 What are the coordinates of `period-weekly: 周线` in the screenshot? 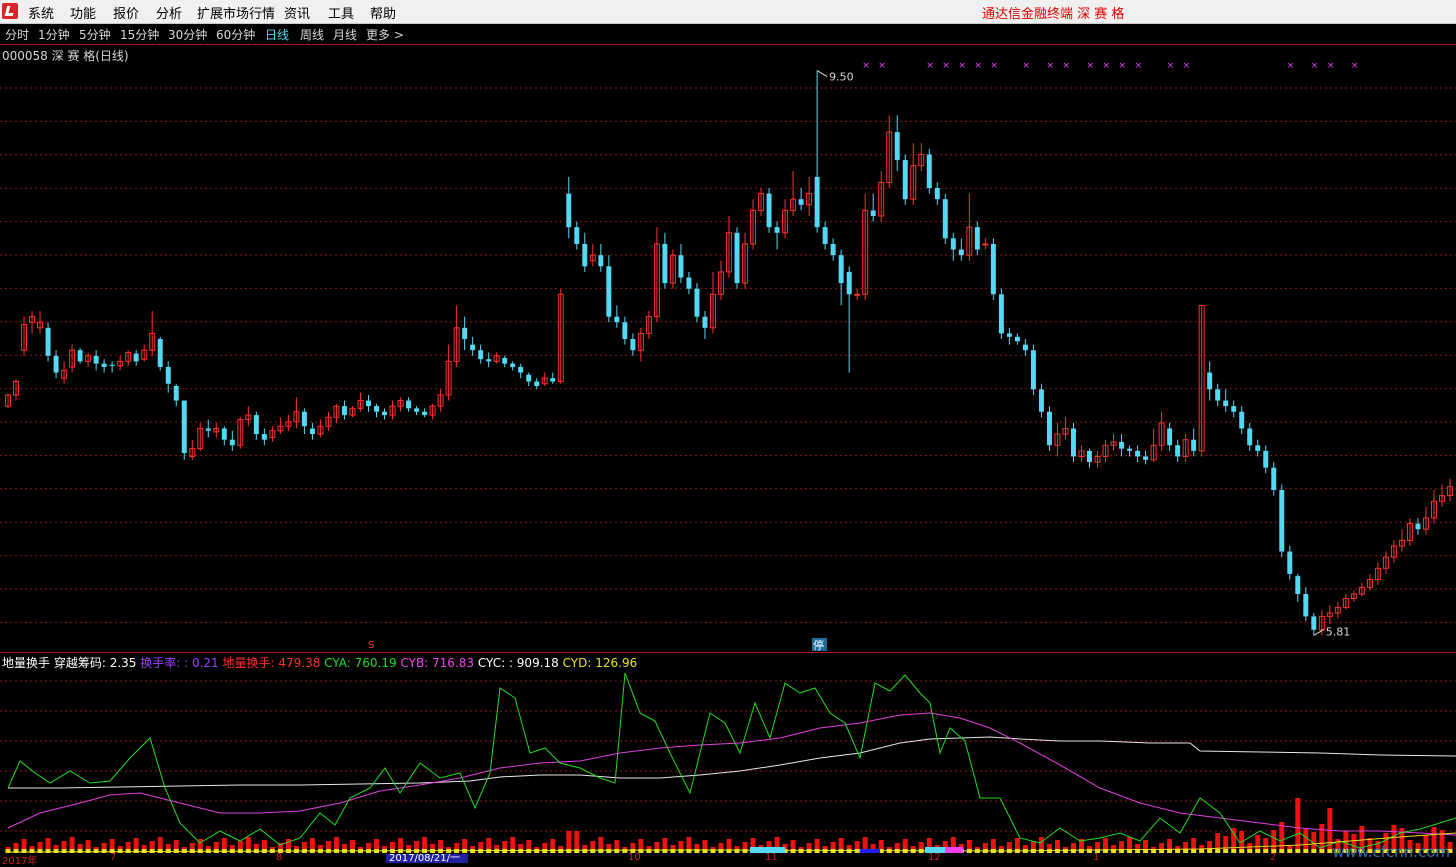 It's located at (312, 34).